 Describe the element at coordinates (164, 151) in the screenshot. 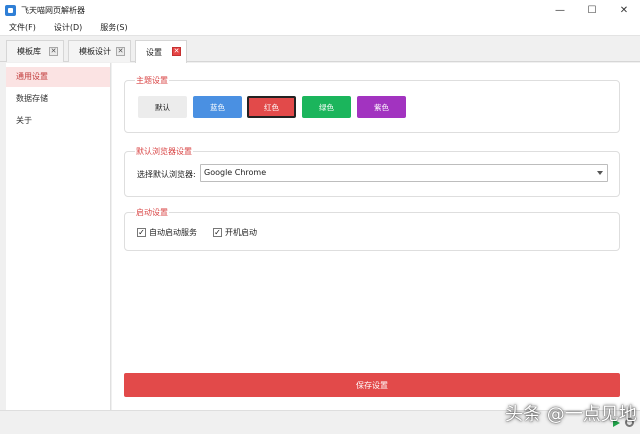

I see `browser-group-title: 默认浏览器设置` at that location.